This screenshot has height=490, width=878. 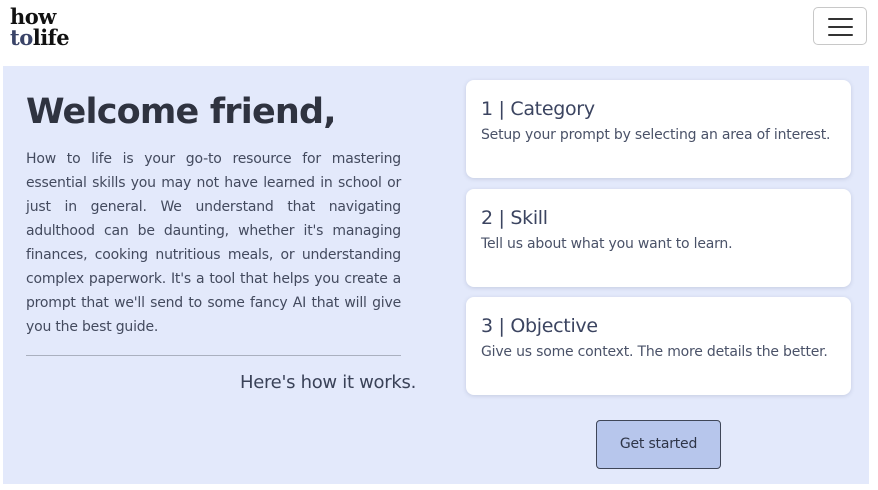 What do you see at coordinates (840, 26) in the screenshot?
I see `menu-toggle-button` at bounding box center [840, 26].